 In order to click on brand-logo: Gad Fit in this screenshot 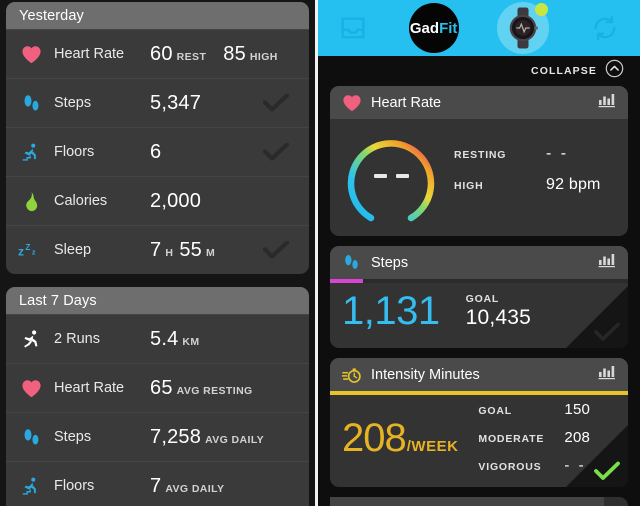, I will do `click(433, 28)`.